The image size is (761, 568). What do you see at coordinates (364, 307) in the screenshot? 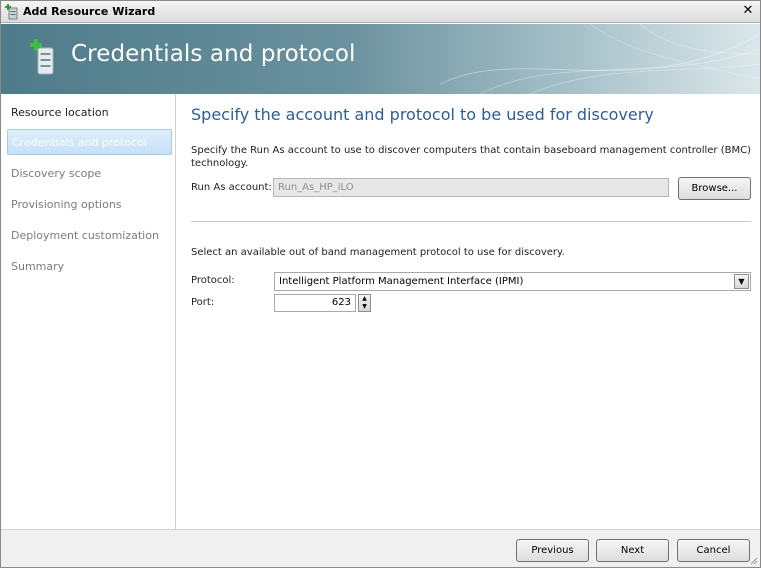
I see `spin-down-icon: ▼` at bounding box center [364, 307].